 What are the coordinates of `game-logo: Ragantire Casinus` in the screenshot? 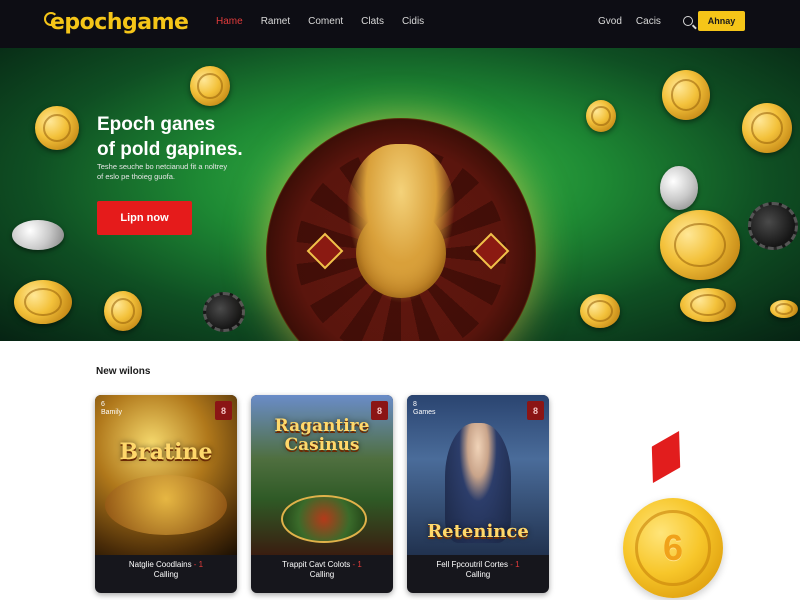 It's located at (322, 436).